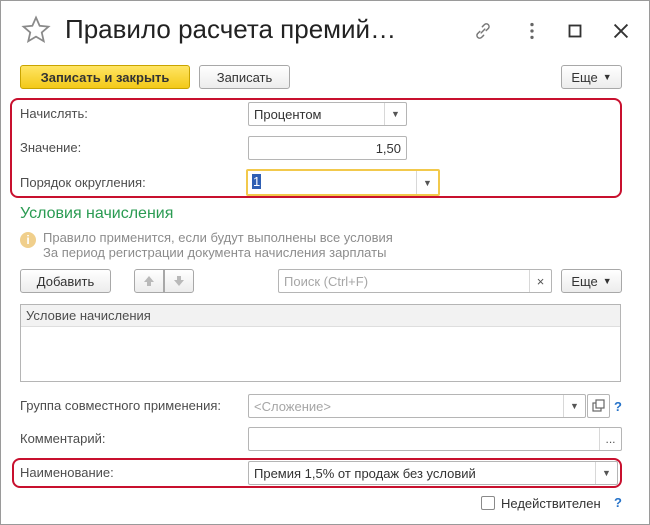 The image size is (650, 525). What do you see at coordinates (288, 114) in the screenshot?
I see `accrue-select-value: Процентом` at bounding box center [288, 114].